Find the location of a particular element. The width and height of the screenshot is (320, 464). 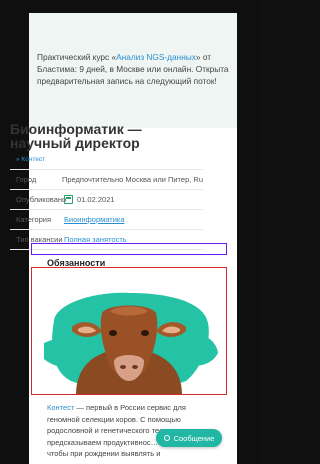

category-link: Биоинформатика is located at coordinates (94, 219).